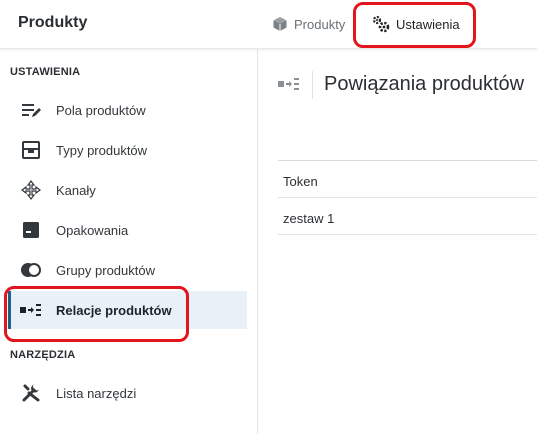  I want to click on tools-icon, so click(31, 393).